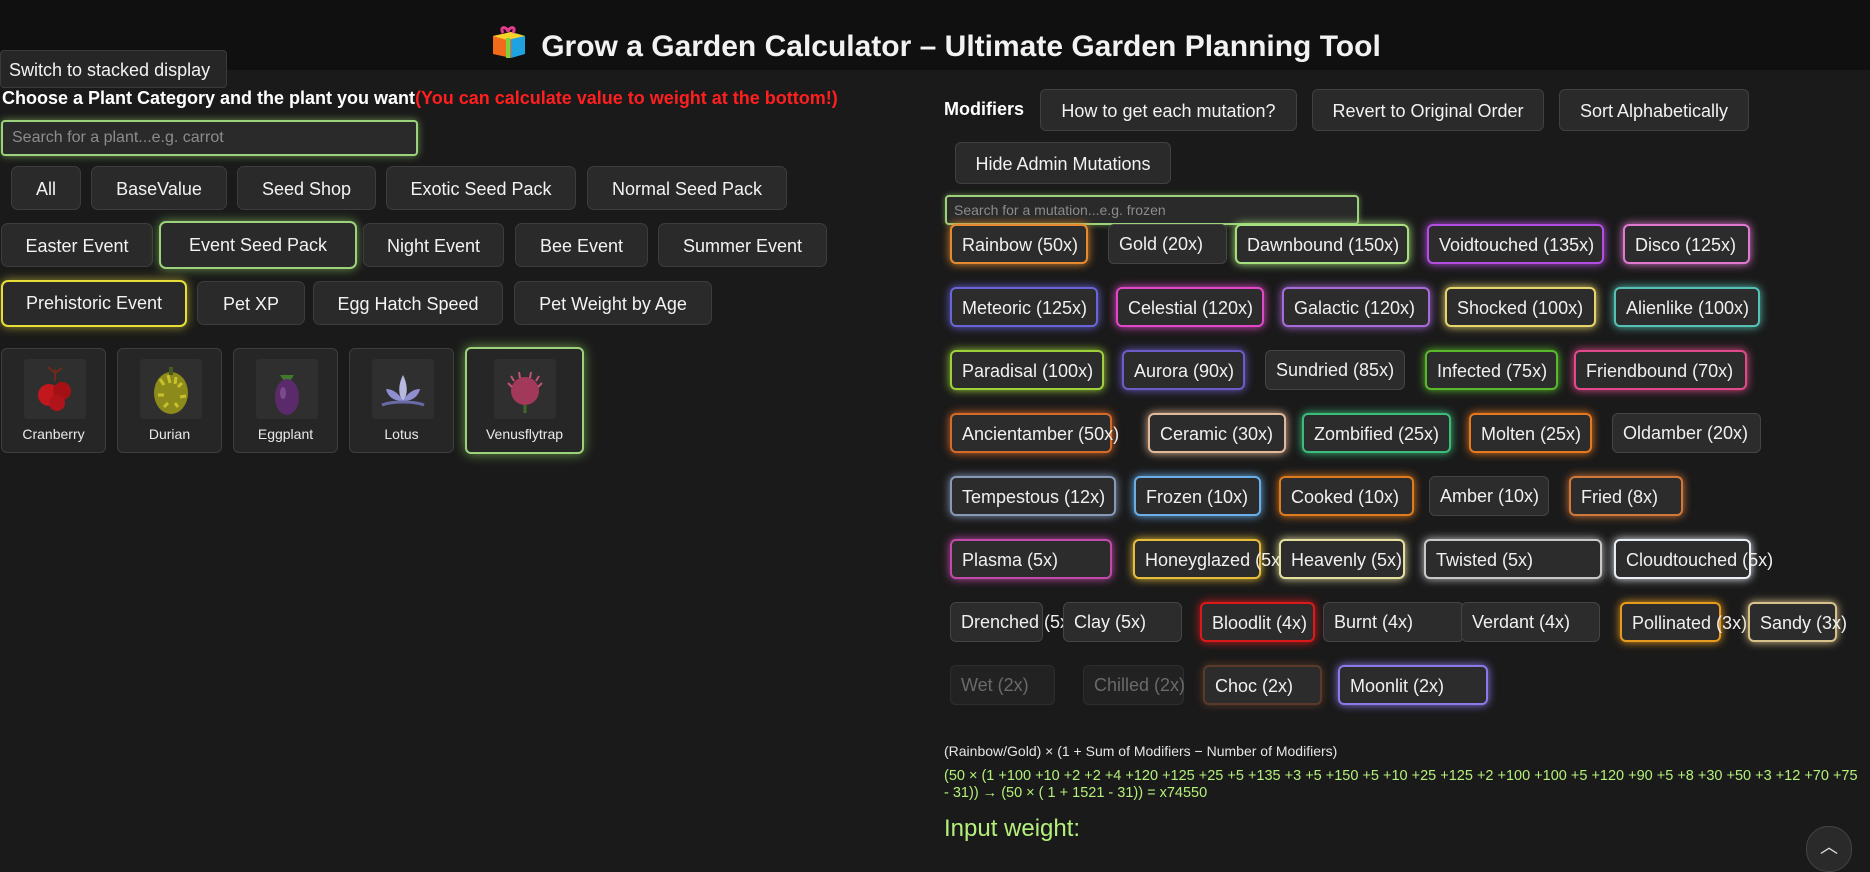 The image size is (1870, 872). Describe the element at coordinates (1335, 370) in the screenshot. I see `mutation-sundried: Sundried (85x)` at that location.